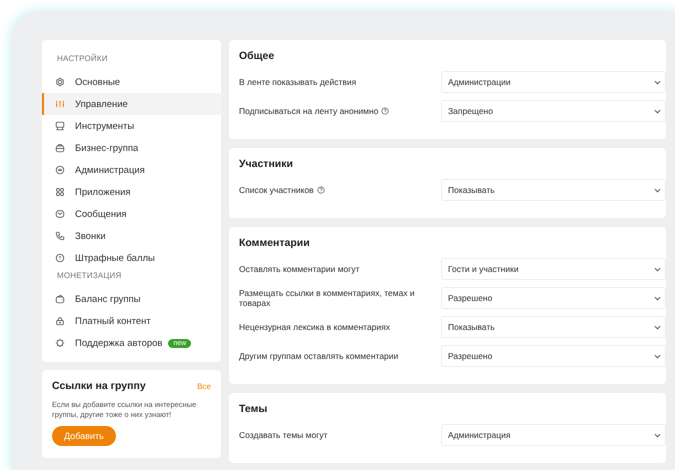 The width and height of the screenshot is (675, 470). What do you see at coordinates (299, 269) in the screenshot?
I see `setting-label: Оставлять комментарии могут` at bounding box center [299, 269].